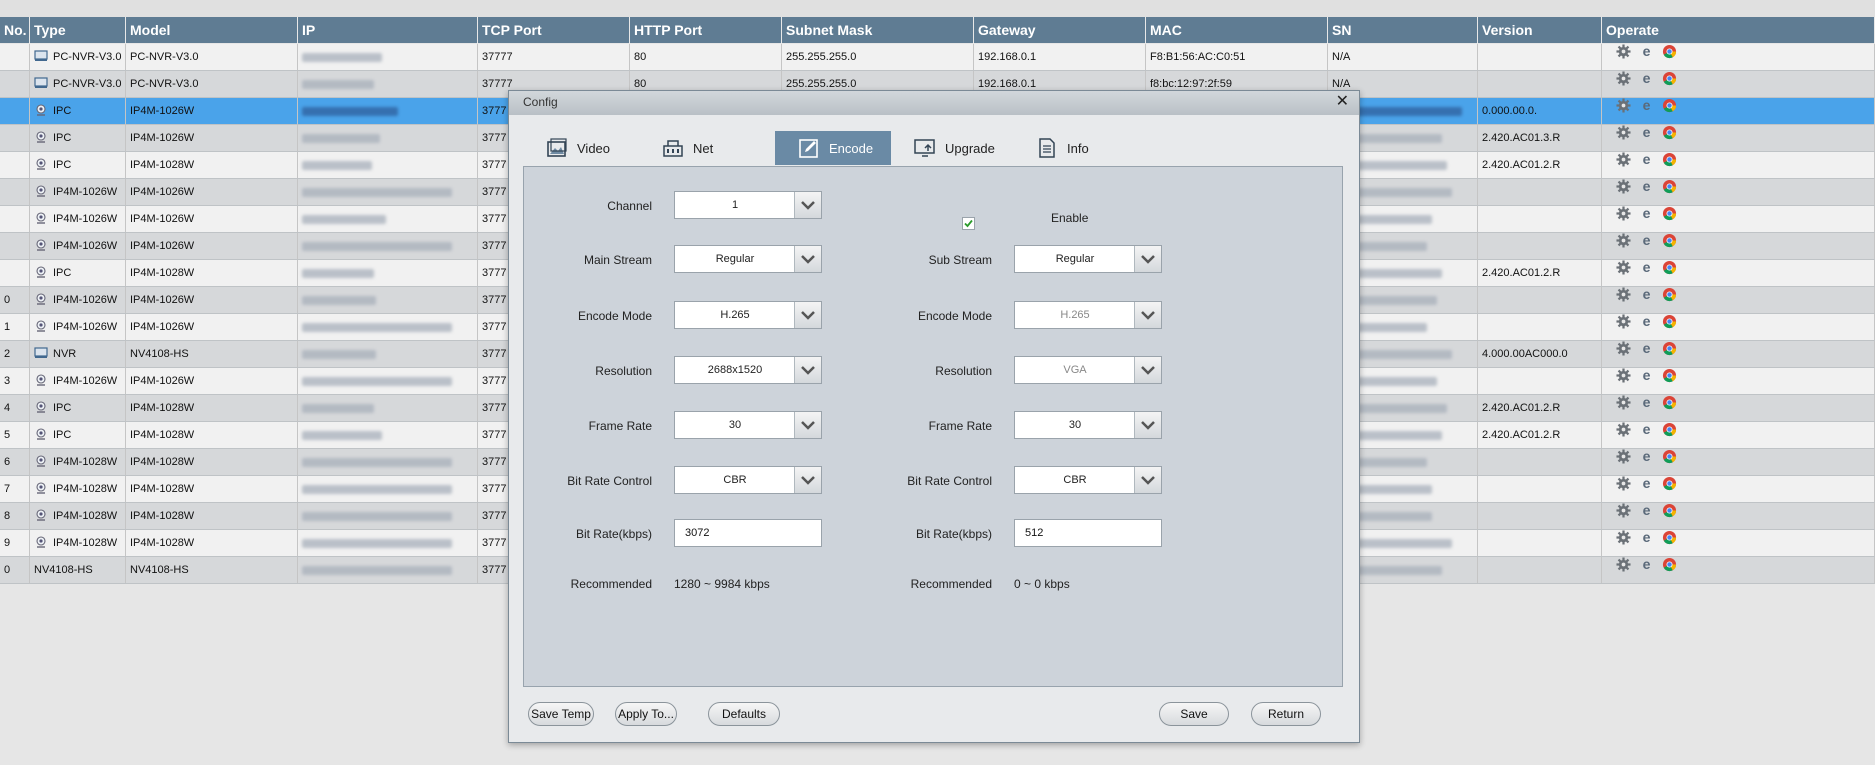 This screenshot has width=1875, height=765. Describe the element at coordinates (1088, 425) in the screenshot. I see `sub-frame-rate-select: 30` at that location.